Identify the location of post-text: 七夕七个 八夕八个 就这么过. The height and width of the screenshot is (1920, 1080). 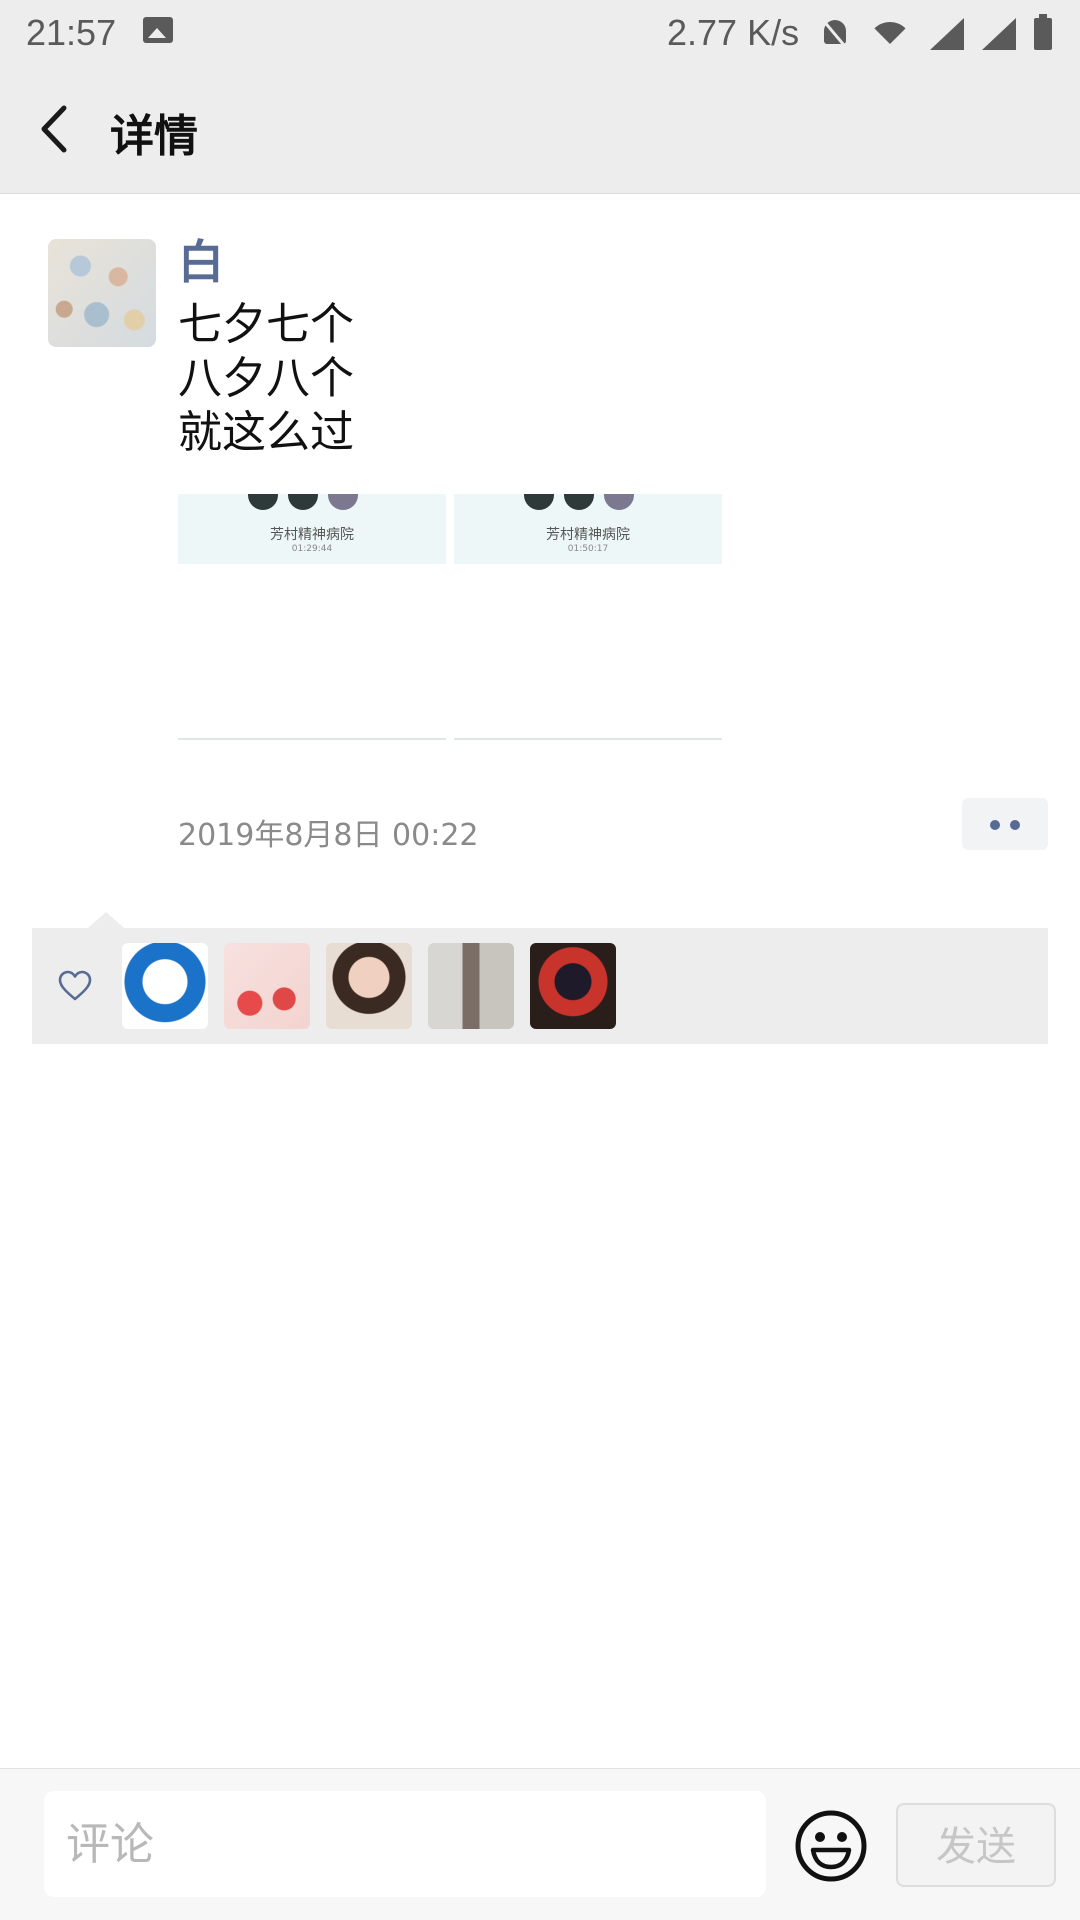
(266, 379).